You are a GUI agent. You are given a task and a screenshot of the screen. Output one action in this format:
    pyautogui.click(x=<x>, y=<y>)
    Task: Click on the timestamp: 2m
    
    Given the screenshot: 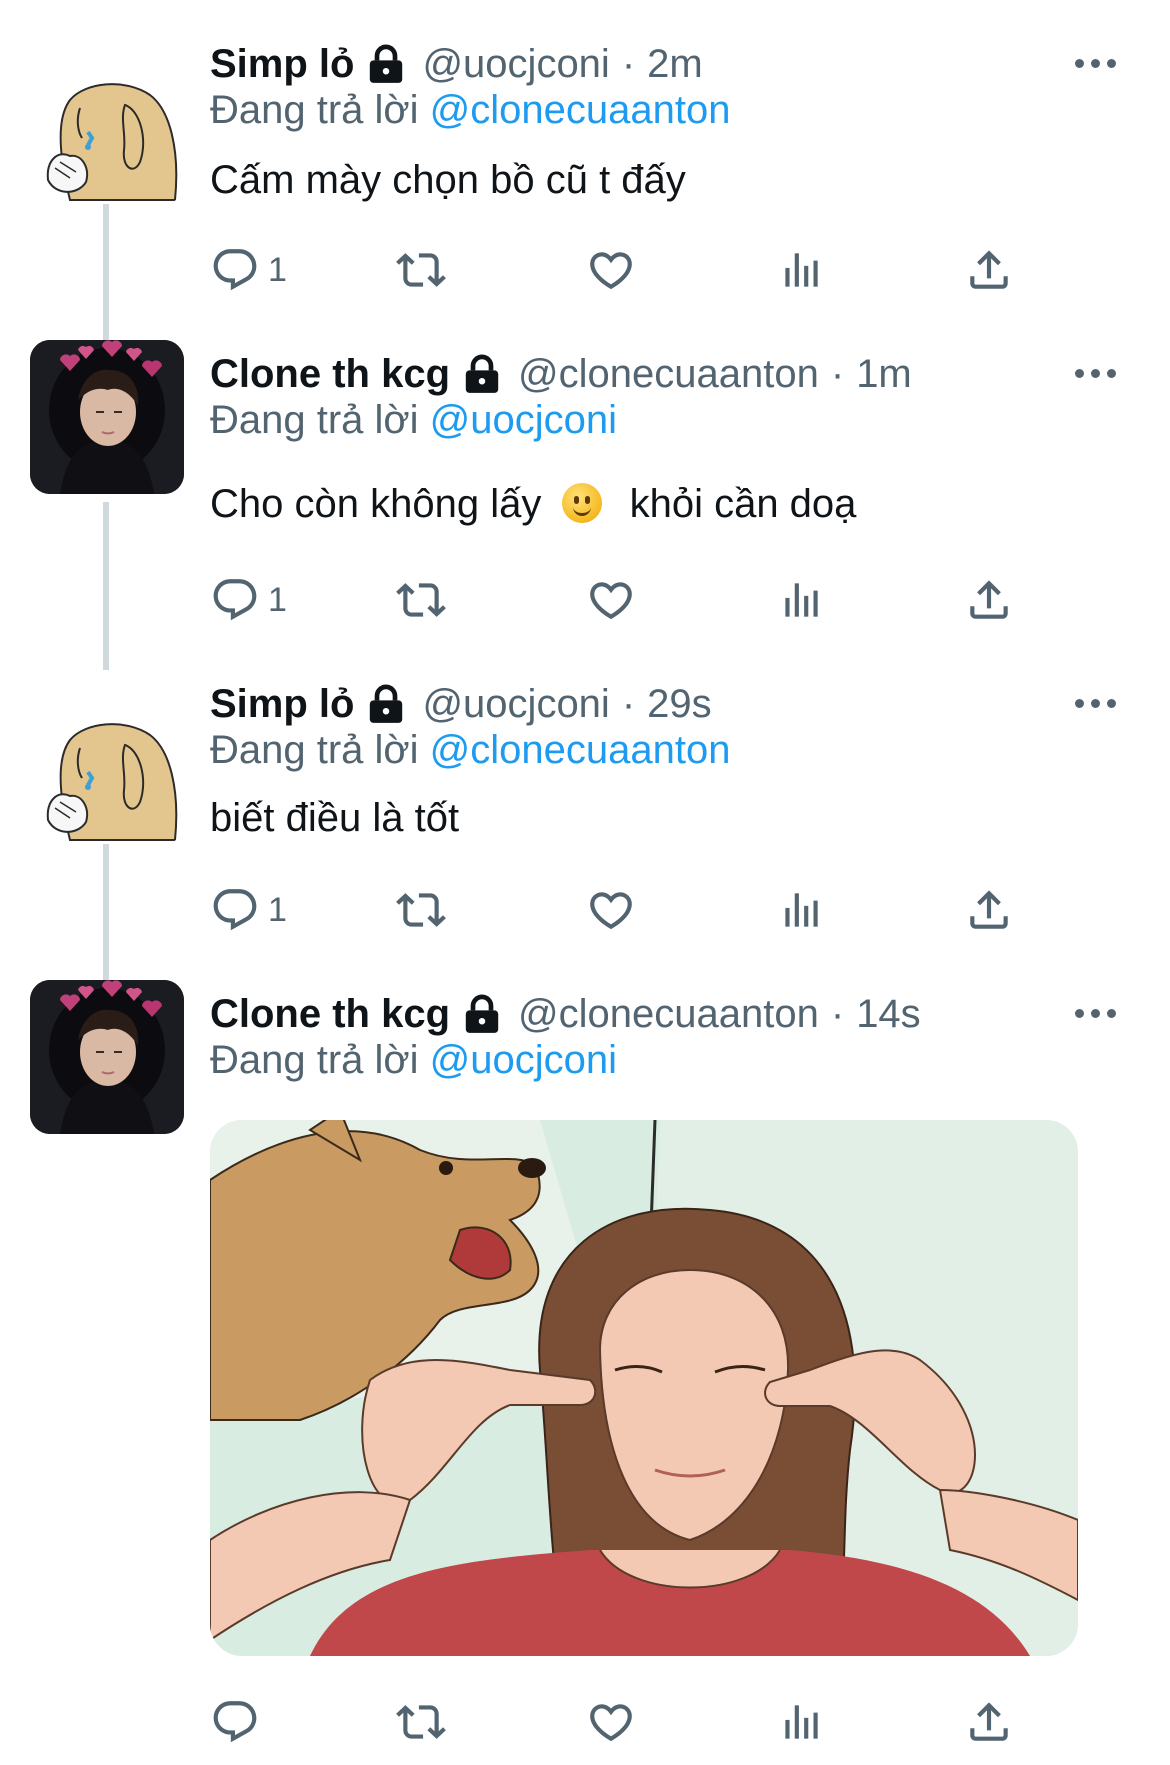 What is the action you would take?
    pyautogui.click(x=675, y=64)
    